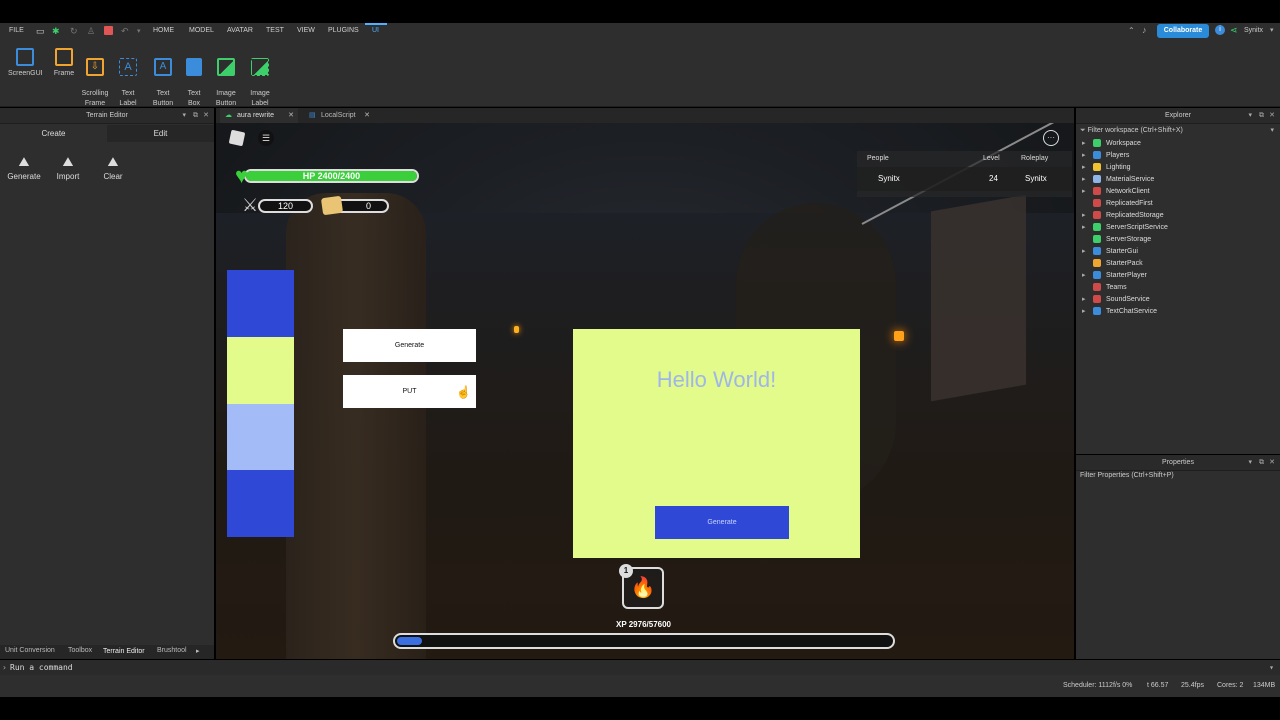 This screenshot has height=720, width=1280. What do you see at coordinates (163, 30) in the screenshot?
I see `menu-home: HOME` at bounding box center [163, 30].